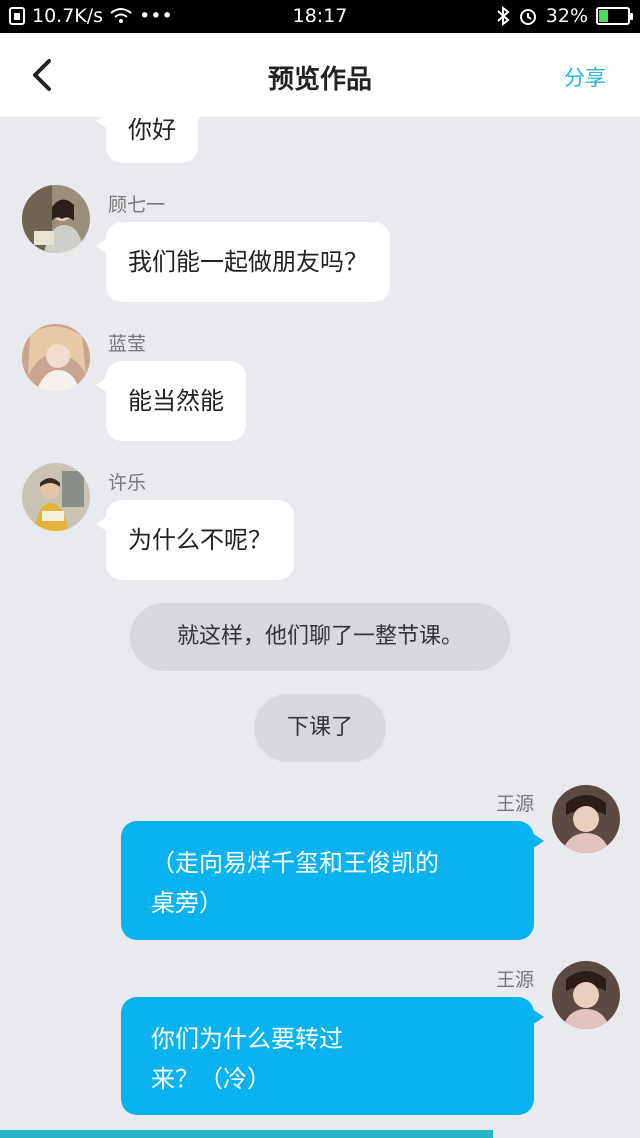  Describe the element at coordinates (176, 401) in the screenshot. I see `message-text: 能当然能` at that location.